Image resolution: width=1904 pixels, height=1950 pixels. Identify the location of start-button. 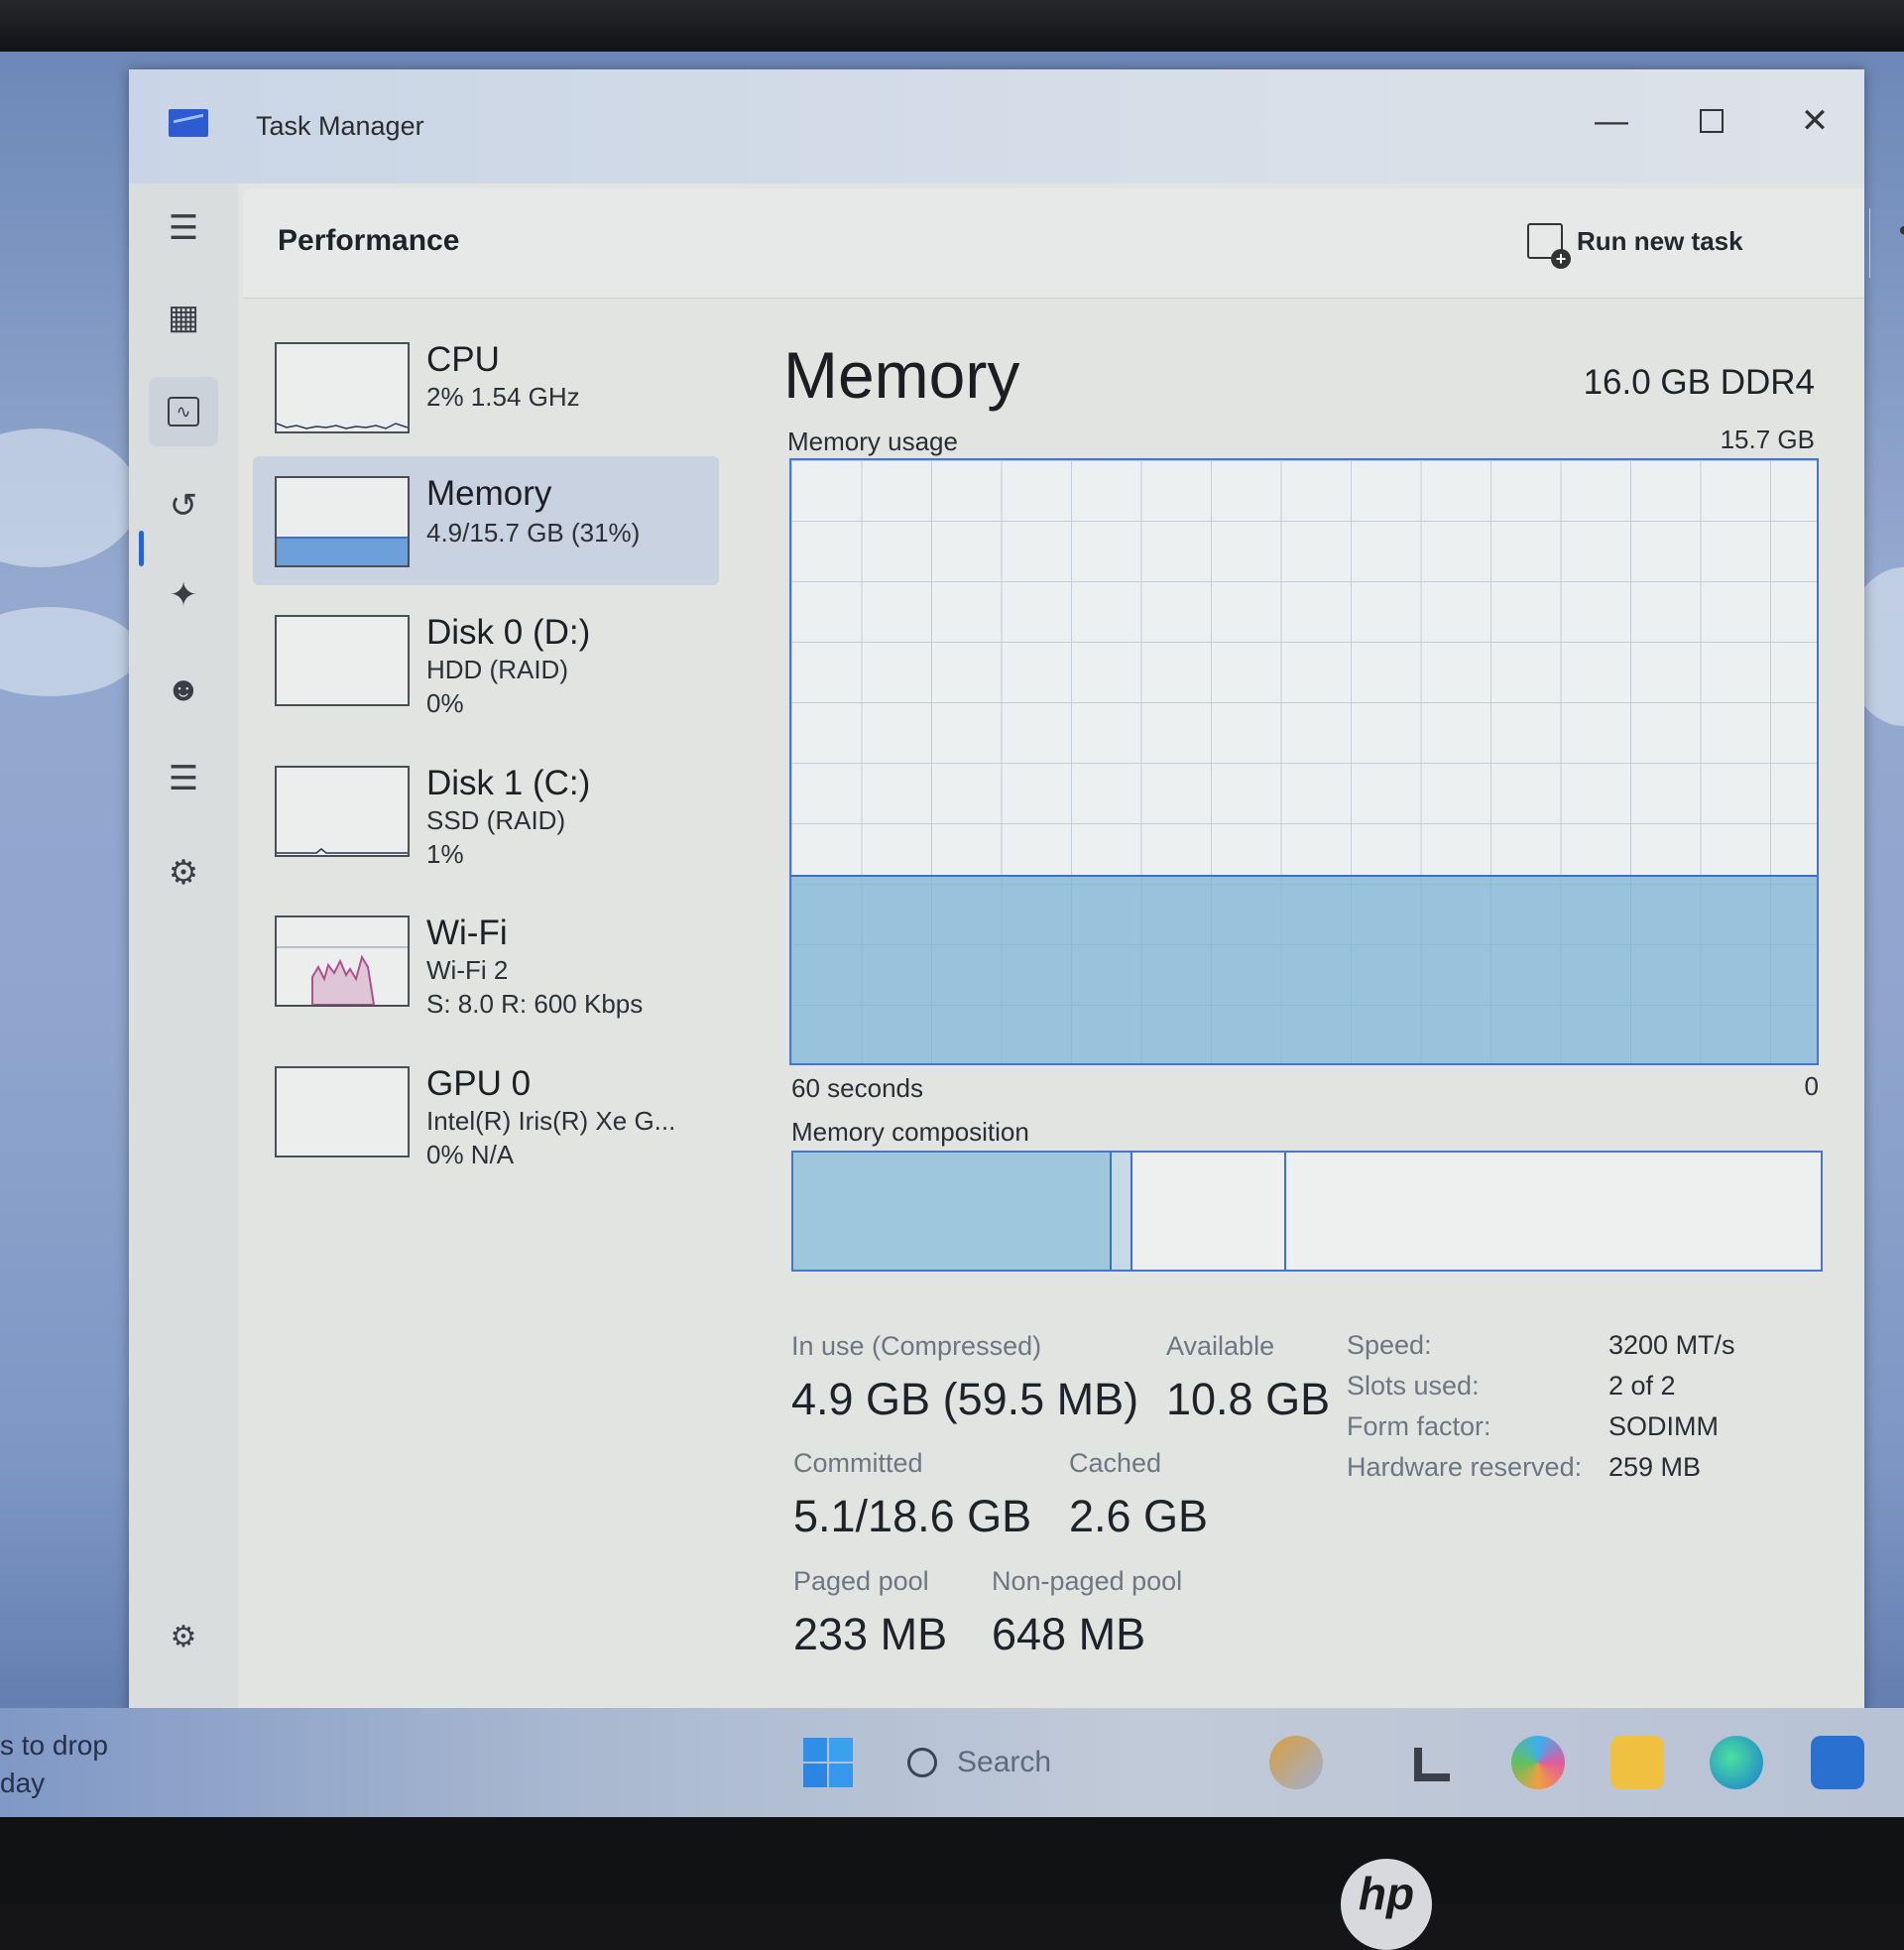
(828, 1763).